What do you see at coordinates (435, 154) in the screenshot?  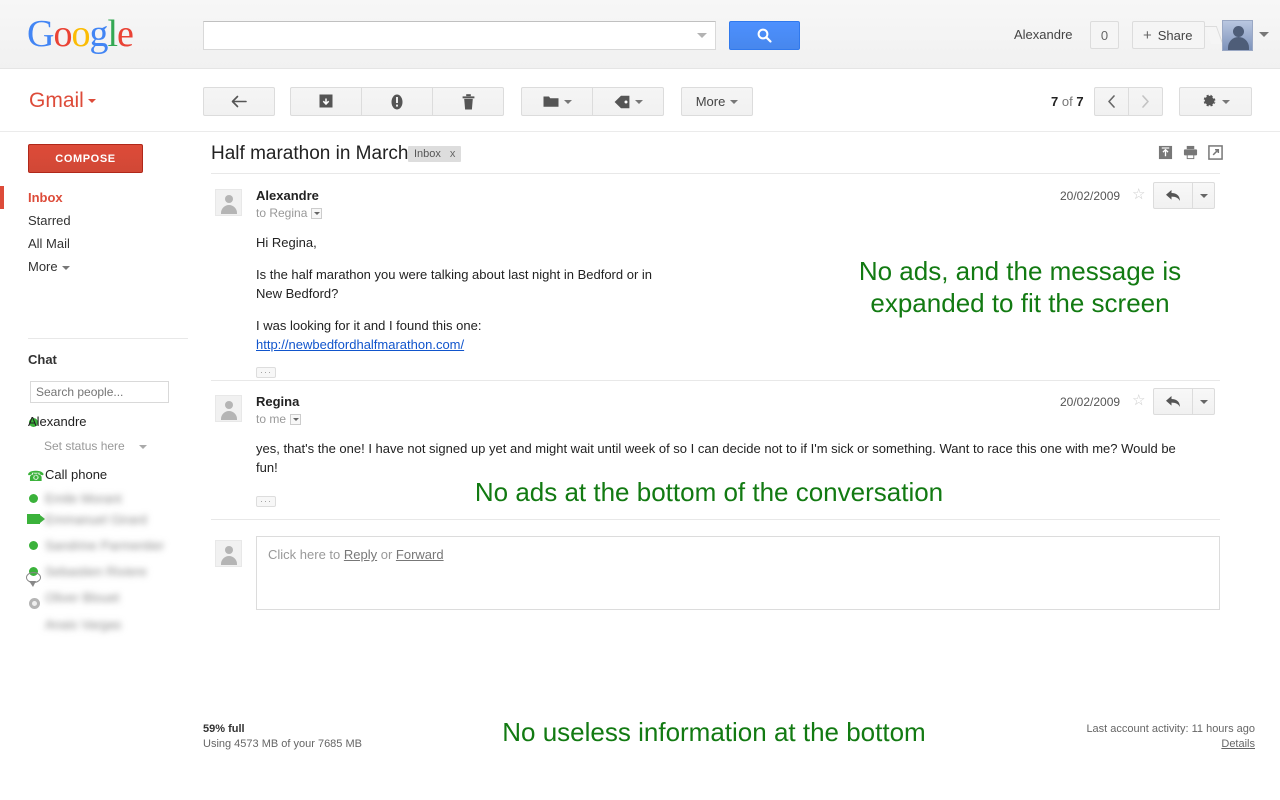 I see `conversation-label-chip: Inbox x` at bounding box center [435, 154].